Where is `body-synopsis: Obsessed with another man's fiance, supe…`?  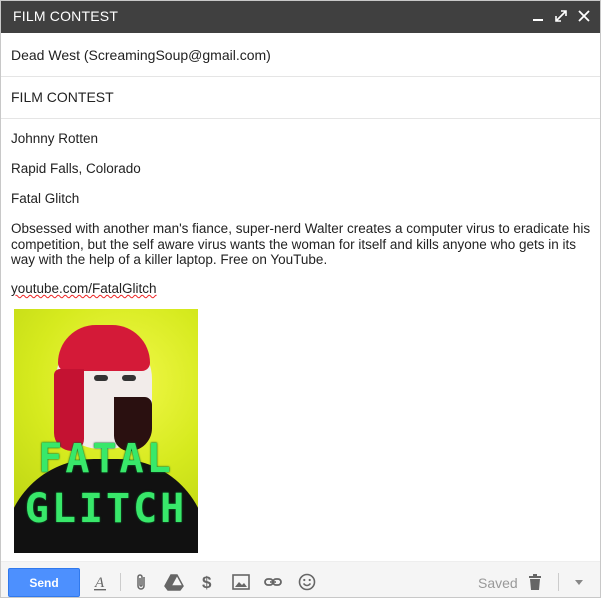 body-synopsis: Obsessed with another man's fiance, supe… is located at coordinates (301, 244).